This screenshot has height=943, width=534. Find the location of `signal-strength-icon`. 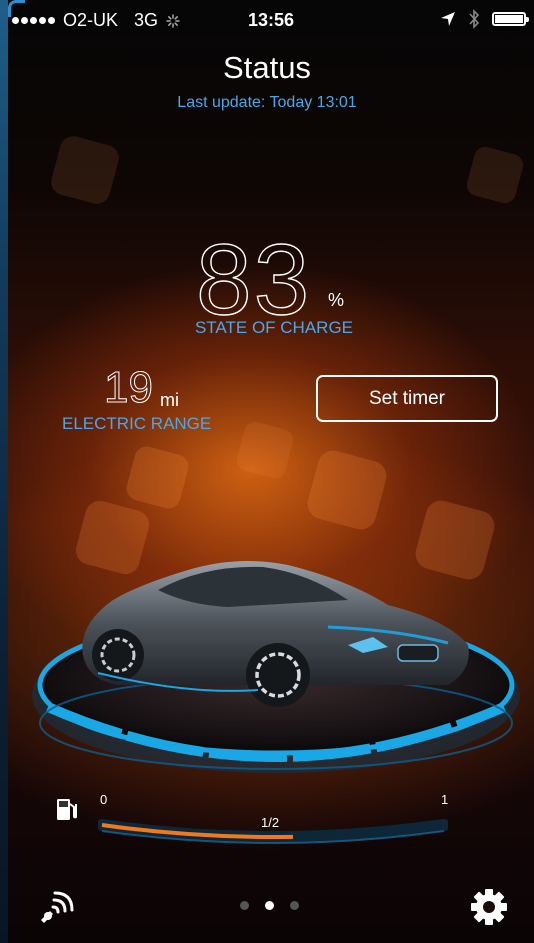

signal-strength-icon is located at coordinates (33, 20).